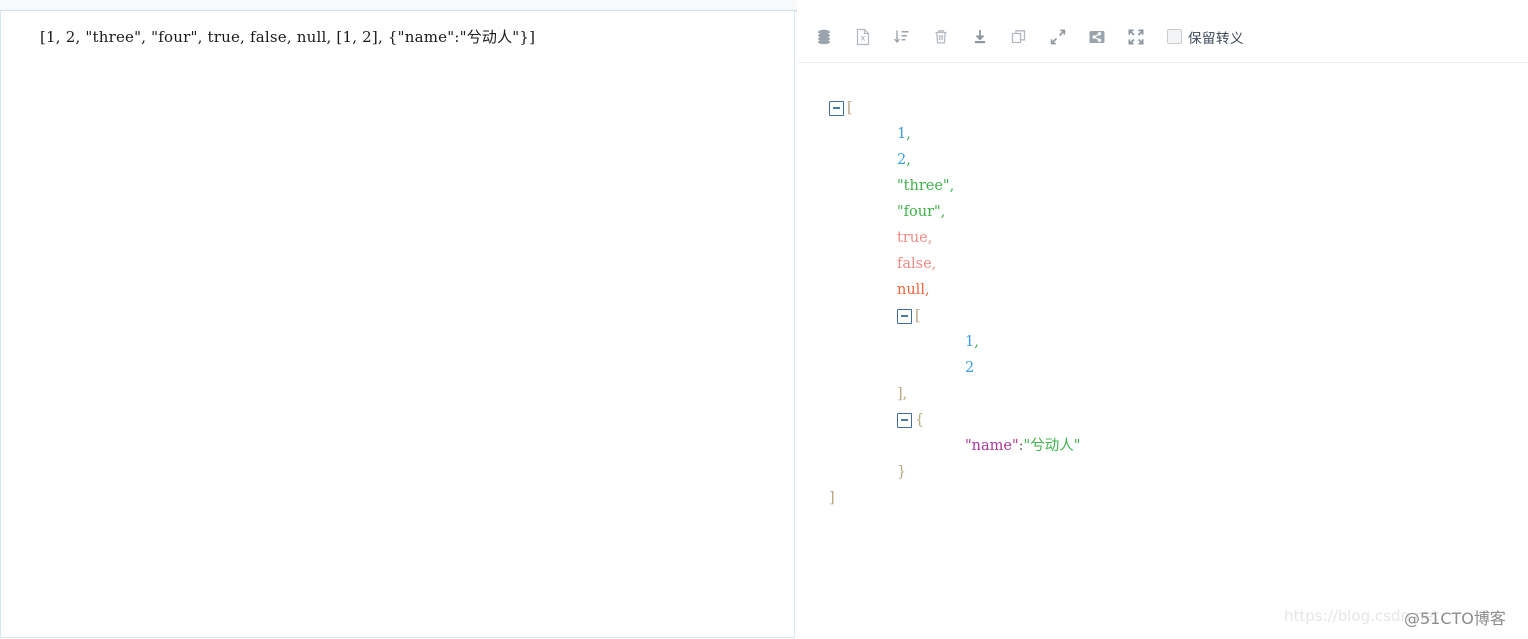 This screenshot has height=639, width=1528. Describe the element at coordinates (1178, 108) in the screenshot. I see `tree-row-root-open: [` at that location.